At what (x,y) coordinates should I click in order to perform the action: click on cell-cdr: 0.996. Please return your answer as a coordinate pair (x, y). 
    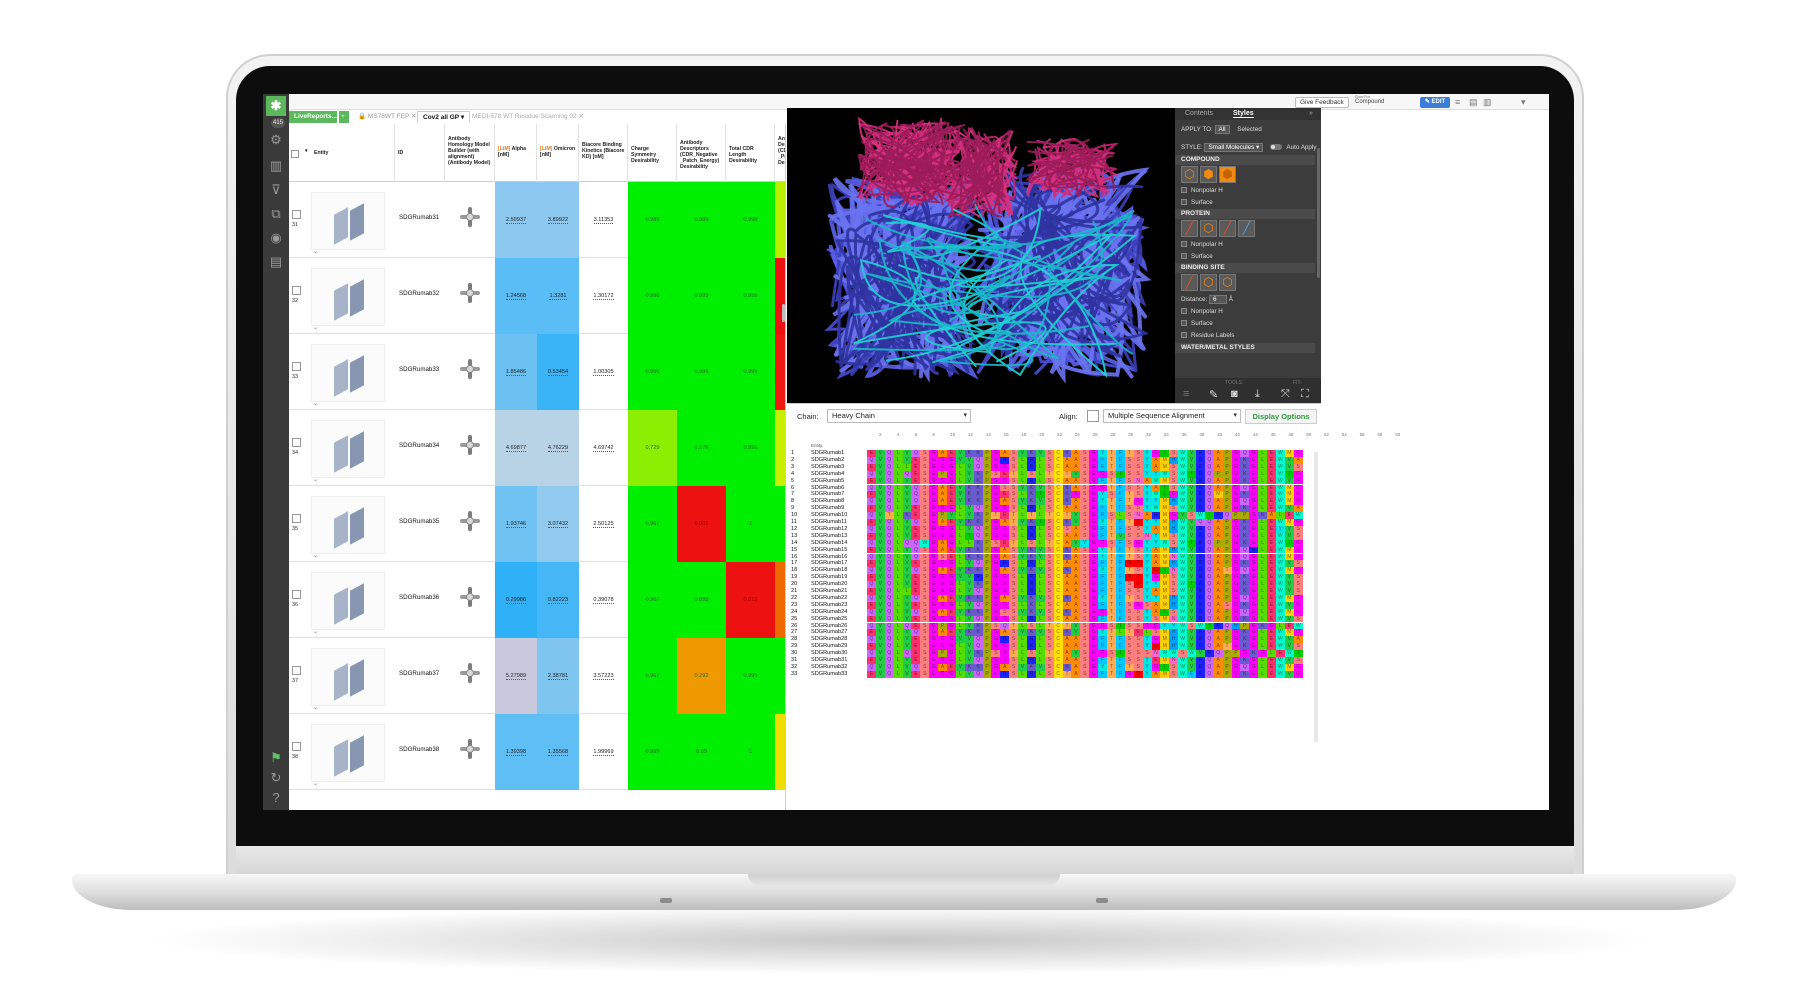
    Looking at the image, I should click on (750, 448).